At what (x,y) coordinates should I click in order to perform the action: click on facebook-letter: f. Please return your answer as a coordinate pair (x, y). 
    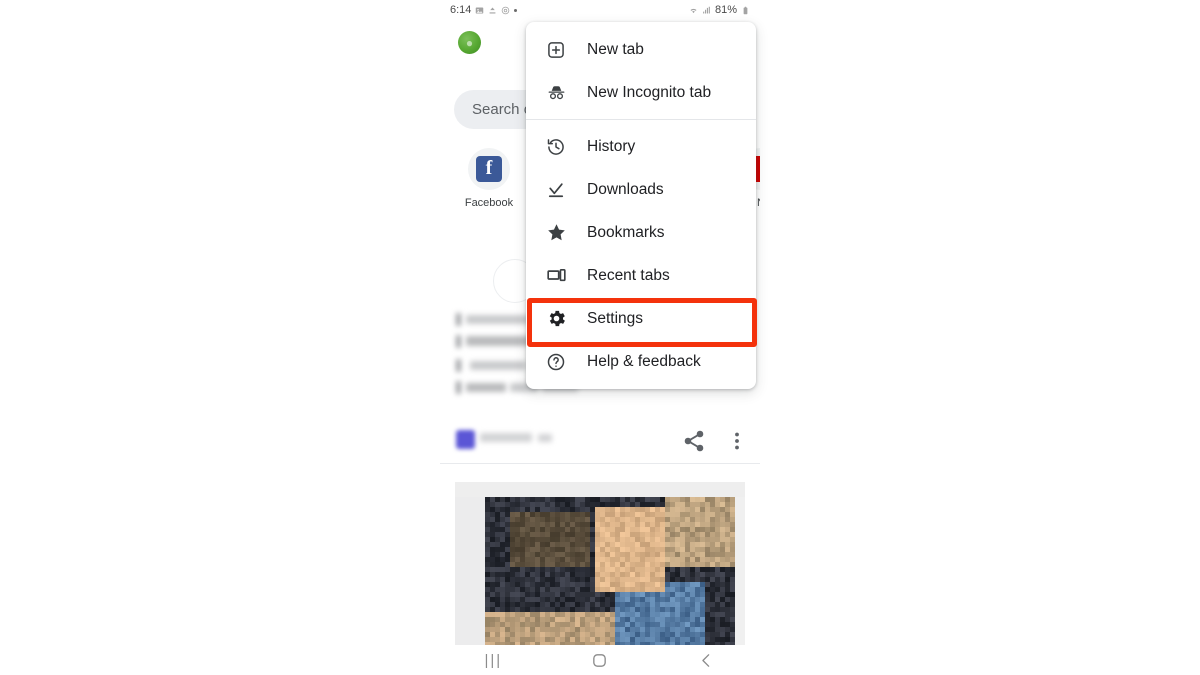
    Looking at the image, I should click on (489, 169).